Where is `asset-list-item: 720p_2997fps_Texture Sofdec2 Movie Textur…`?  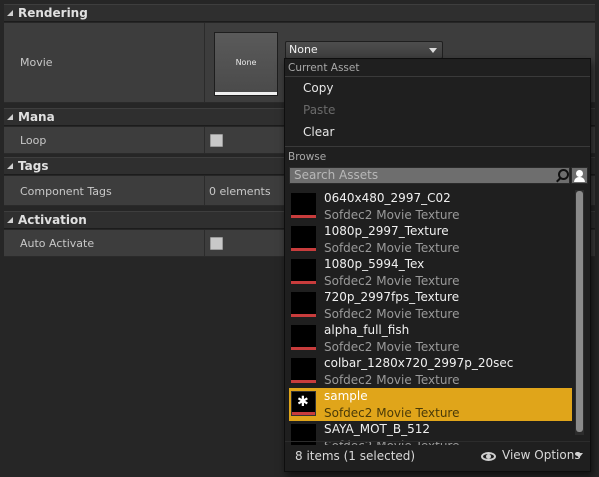 asset-list-item: 720p_2997fps_Texture Sofdec2 Movie Textur… is located at coordinates (430, 305).